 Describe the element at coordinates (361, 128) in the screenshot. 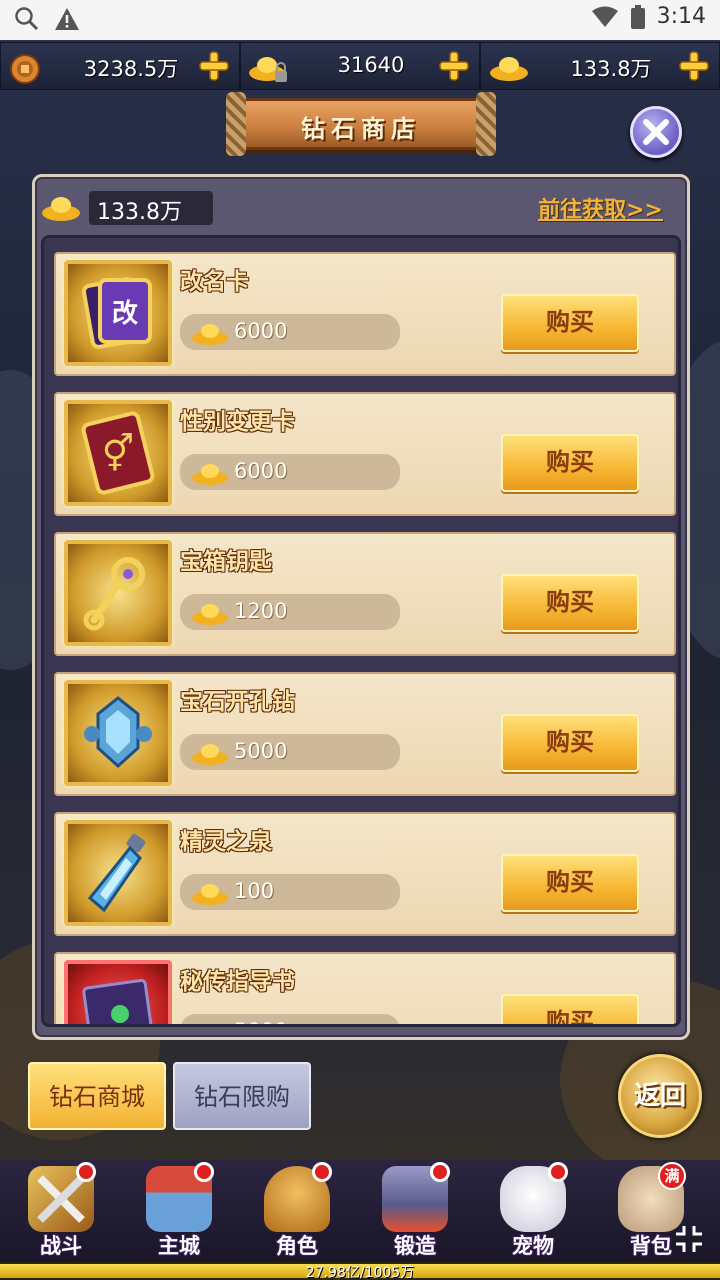

I see `page-title: 钻石商店` at that location.